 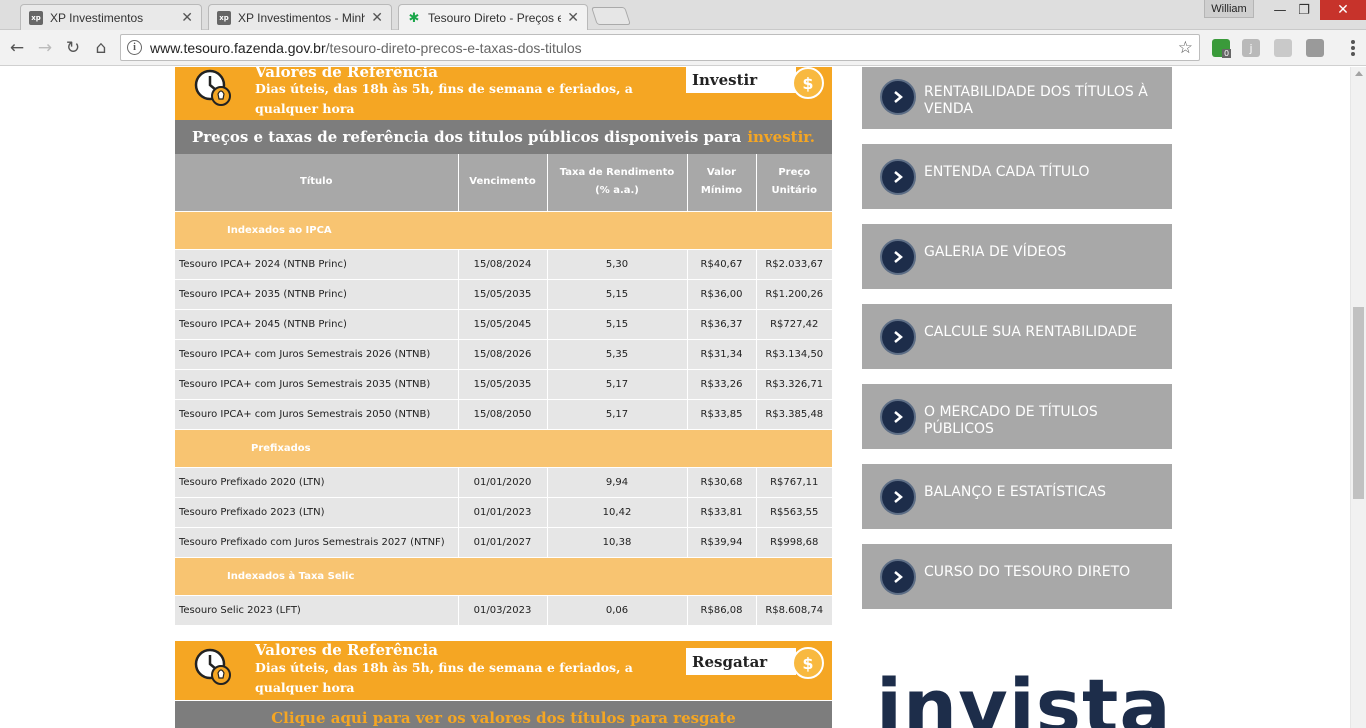 What do you see at coordinates (503, 482) in the screenshot?
I see `cell-maturity: 01/01/2020` at bounding box center [503, 482].